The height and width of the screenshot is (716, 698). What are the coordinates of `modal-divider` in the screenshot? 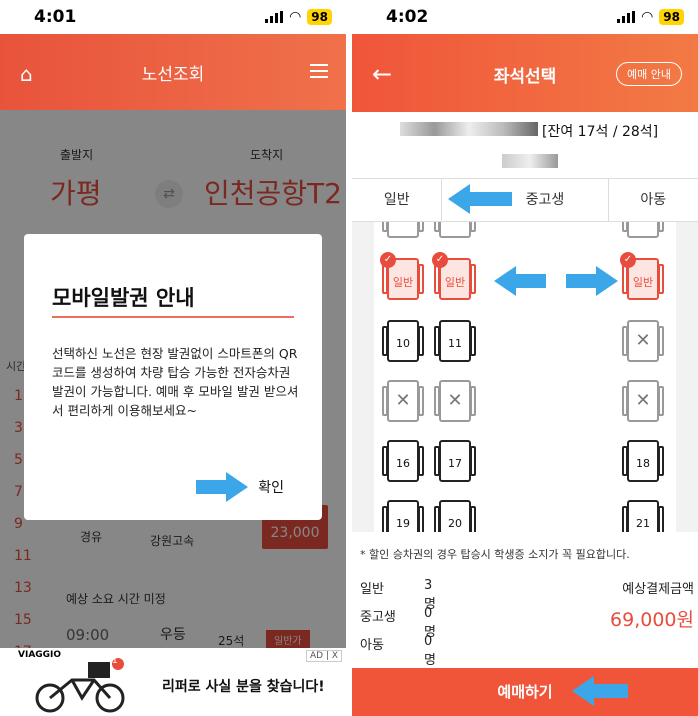 It's located at (173, 317).